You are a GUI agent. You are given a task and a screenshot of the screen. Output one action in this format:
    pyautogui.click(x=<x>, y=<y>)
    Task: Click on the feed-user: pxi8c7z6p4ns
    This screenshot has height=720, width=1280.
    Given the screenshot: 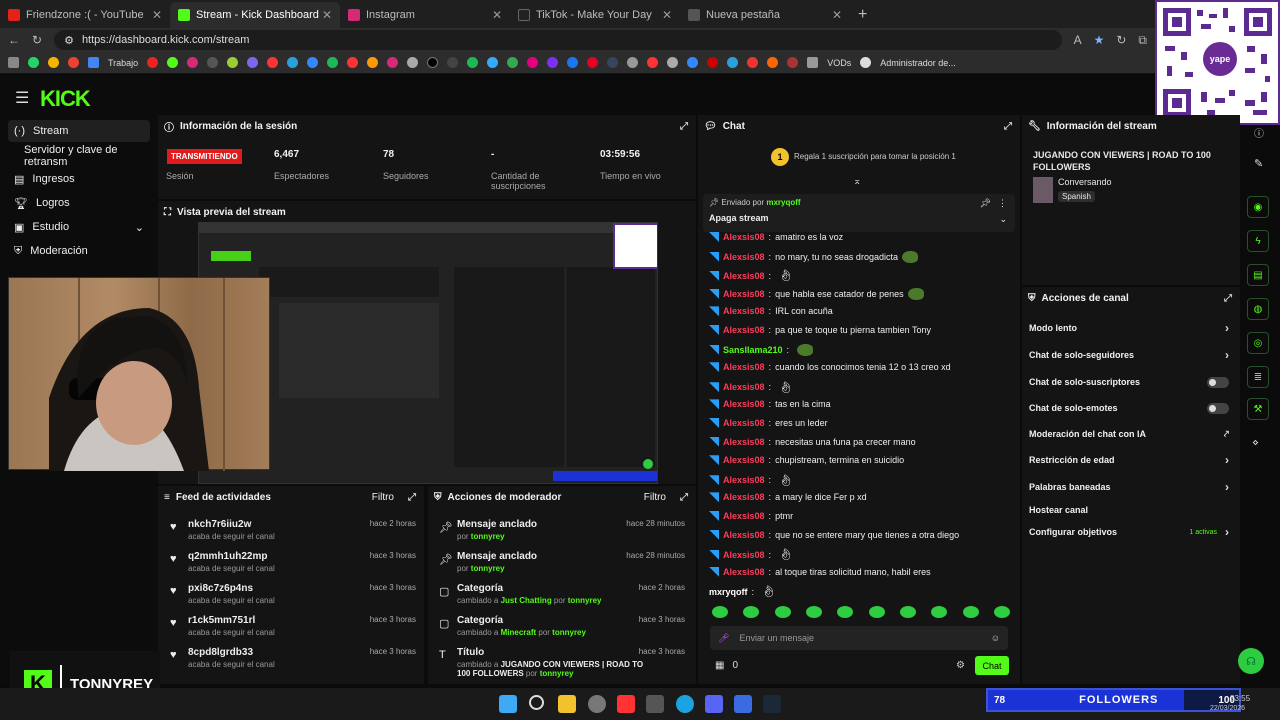 What is the action you would take?
    pyautogui.click(x=220, y=588)
    